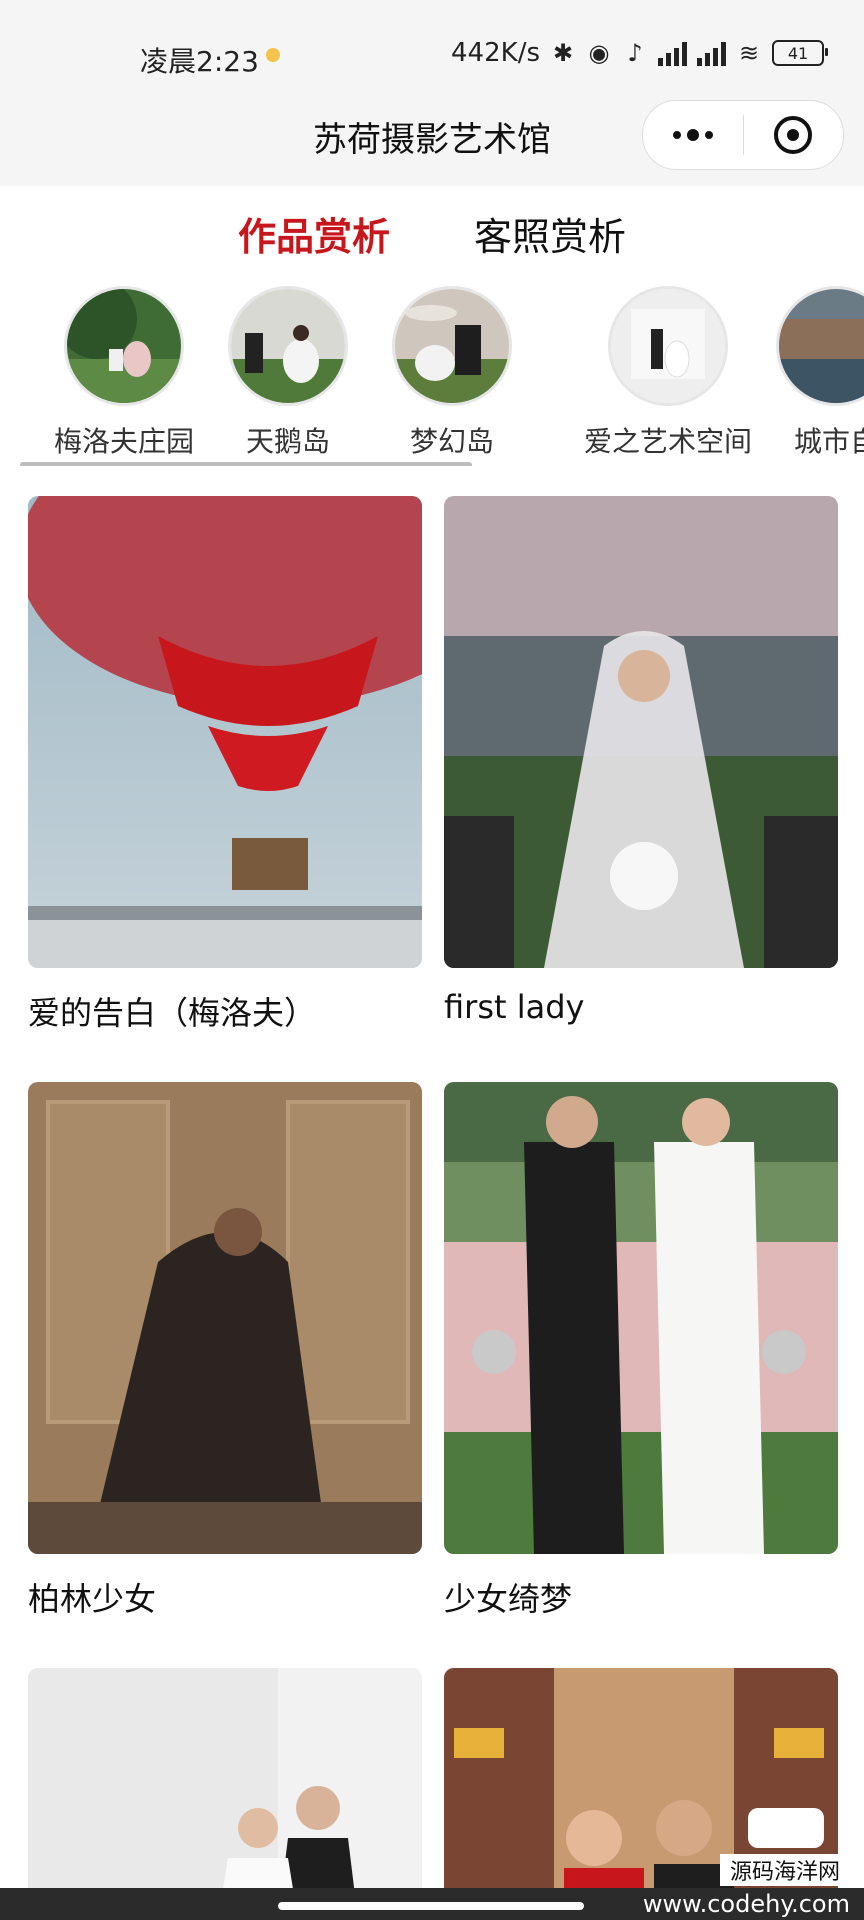 The image size is (864, 1920). I want to click on category-label: 城市自, so click(828, 441).